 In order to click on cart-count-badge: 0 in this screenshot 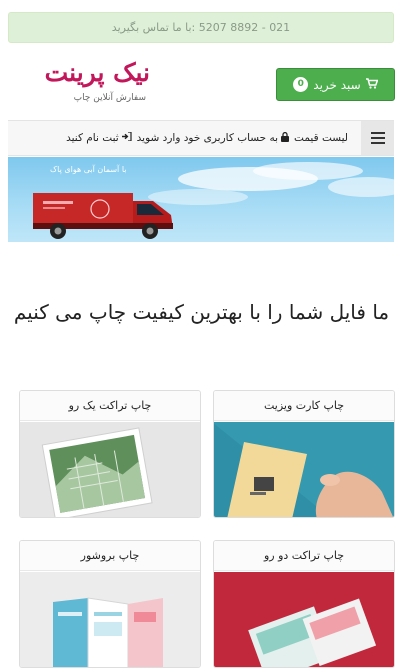, I will do `click(301, 84)`.